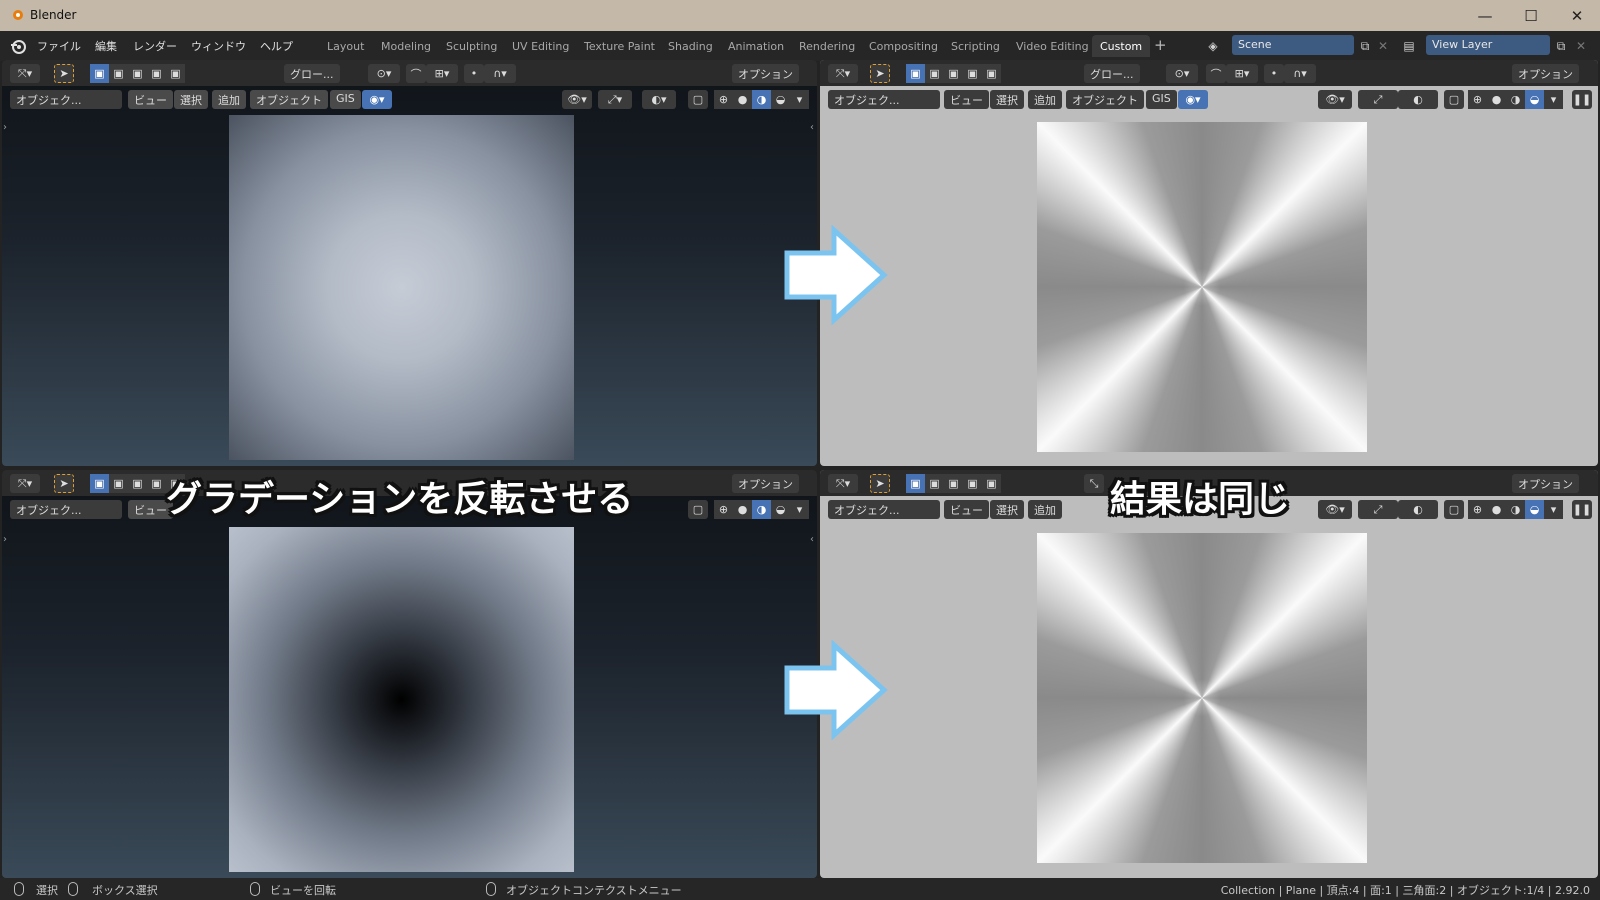  Describe the element at coordinates (615, 99) in the screenshot. I see `gizmo-icon: ⤢▾` at that location.